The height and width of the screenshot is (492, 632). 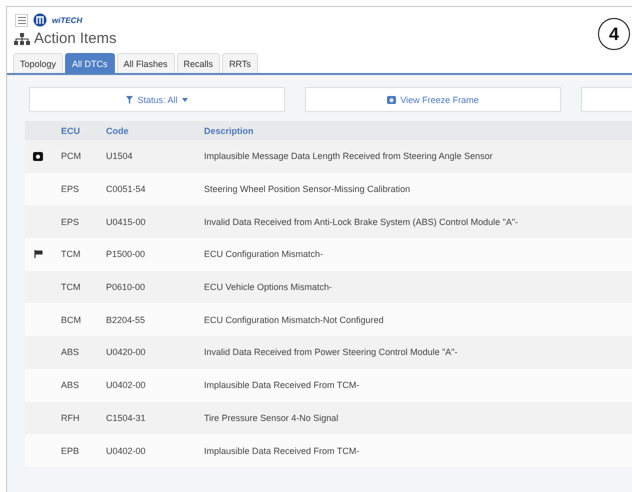 What do you see at coordinates (38, 63) in the screenshot?
I see `tab: Topology` at bounding box center [38, 63].